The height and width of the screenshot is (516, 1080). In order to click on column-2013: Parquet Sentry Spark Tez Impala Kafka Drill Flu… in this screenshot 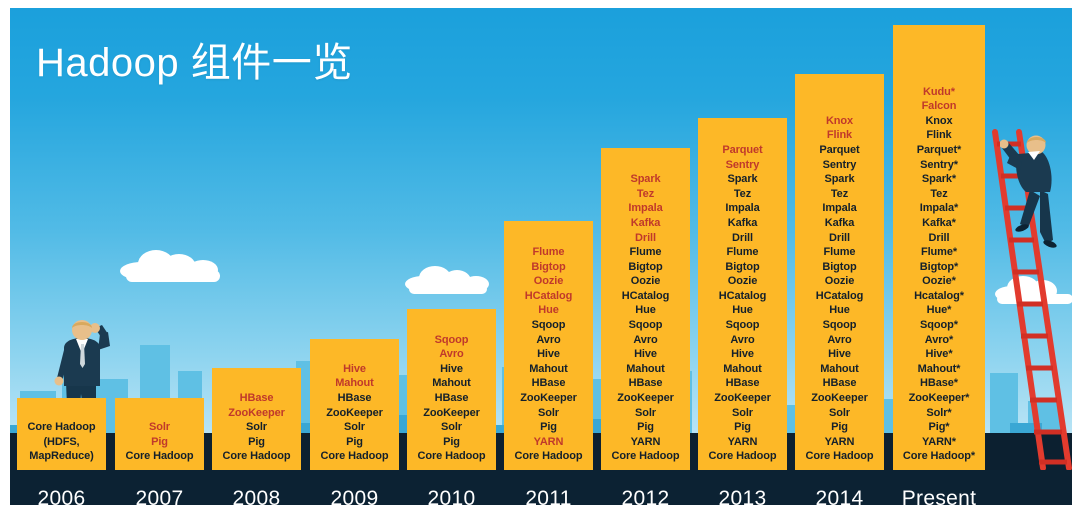, I will do `click(742, 278)`.